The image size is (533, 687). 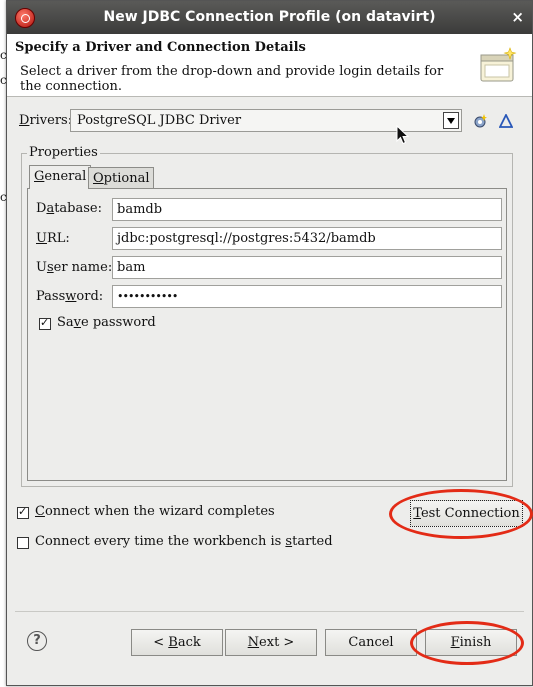 I want to click on new-driver-icon, so click(x=480, y=121).